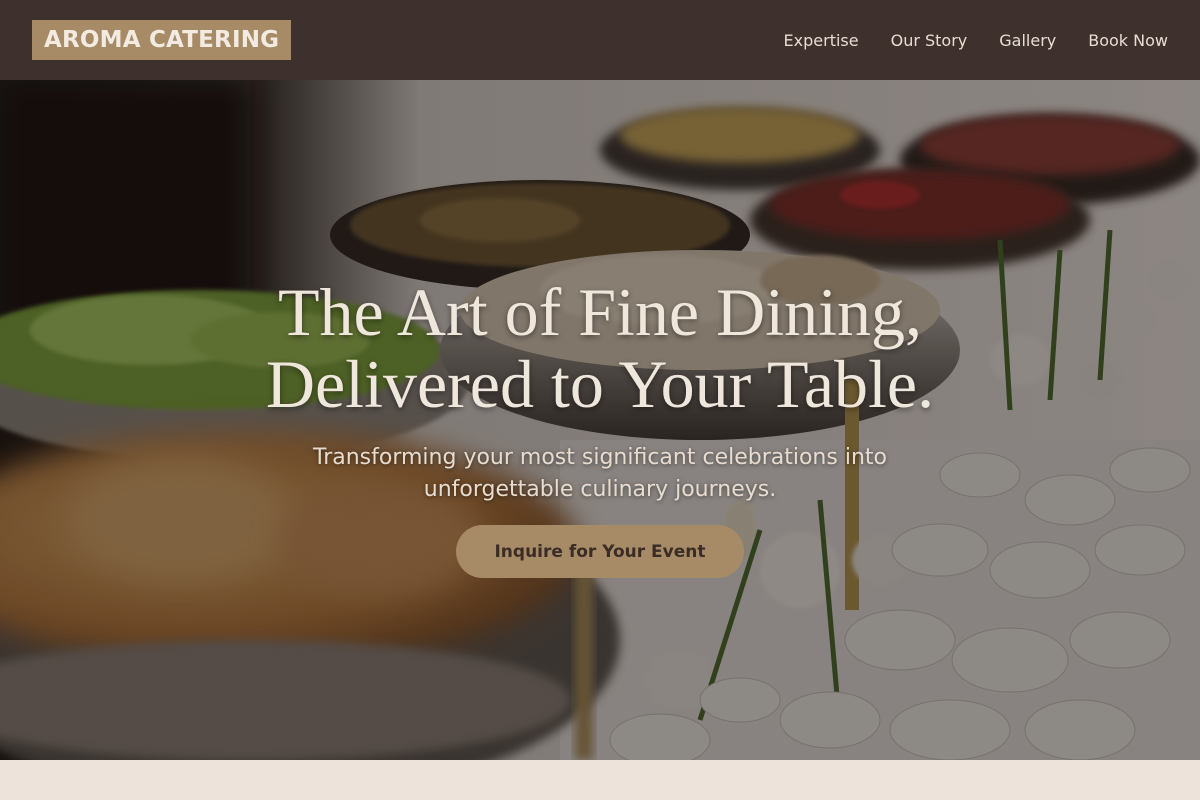 Image resolution: width=1200 pixels, height=800 pixels. What do you see at coordinates (600, 551) in the screenshot?
I see `inquire-event-button: Inquire for Your Event` at bounding box center [600, 551].